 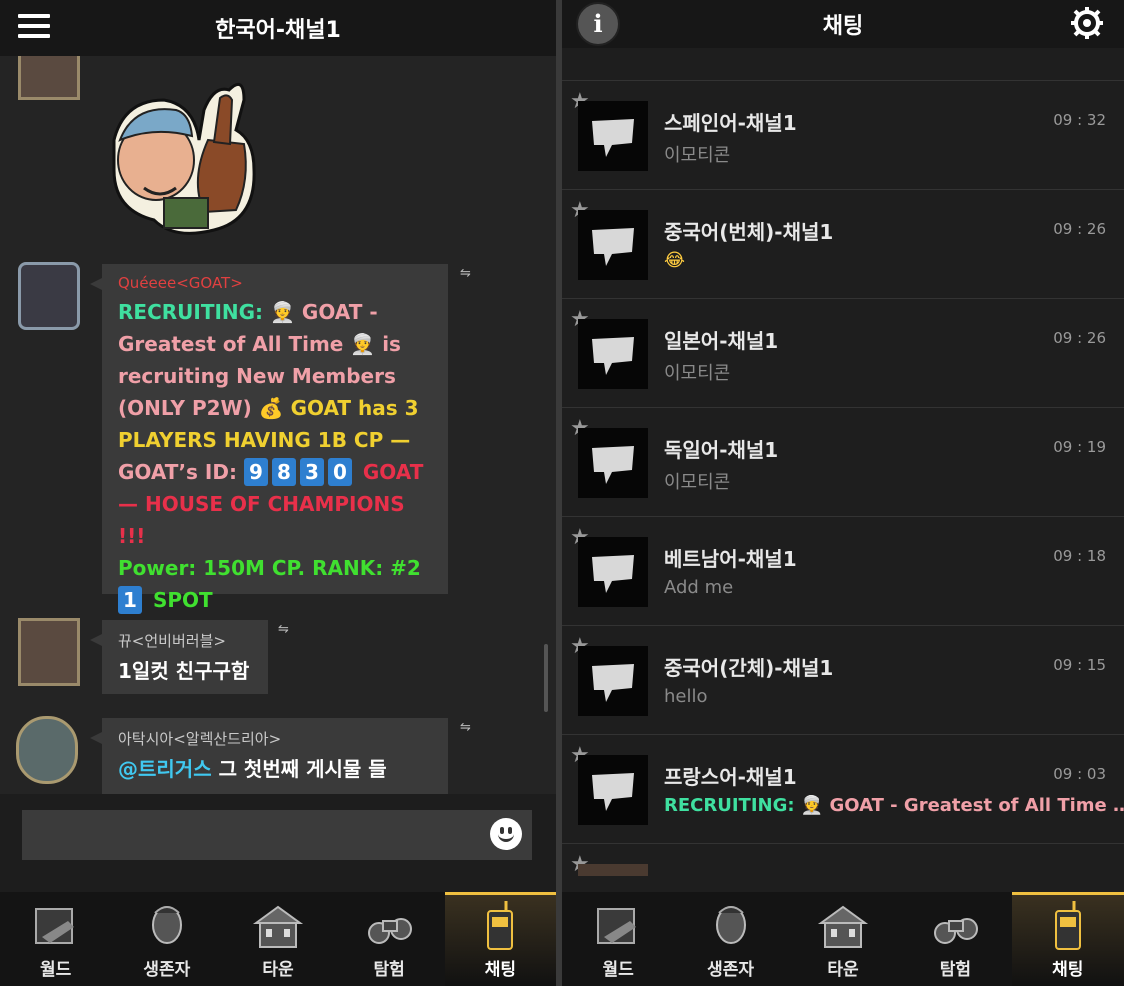 What do you see at coordinates (269, 568) in the screenshot?
I see `power-rank-text: Power: 150M CP. RANK: #2` at bounding box center [269, 568].